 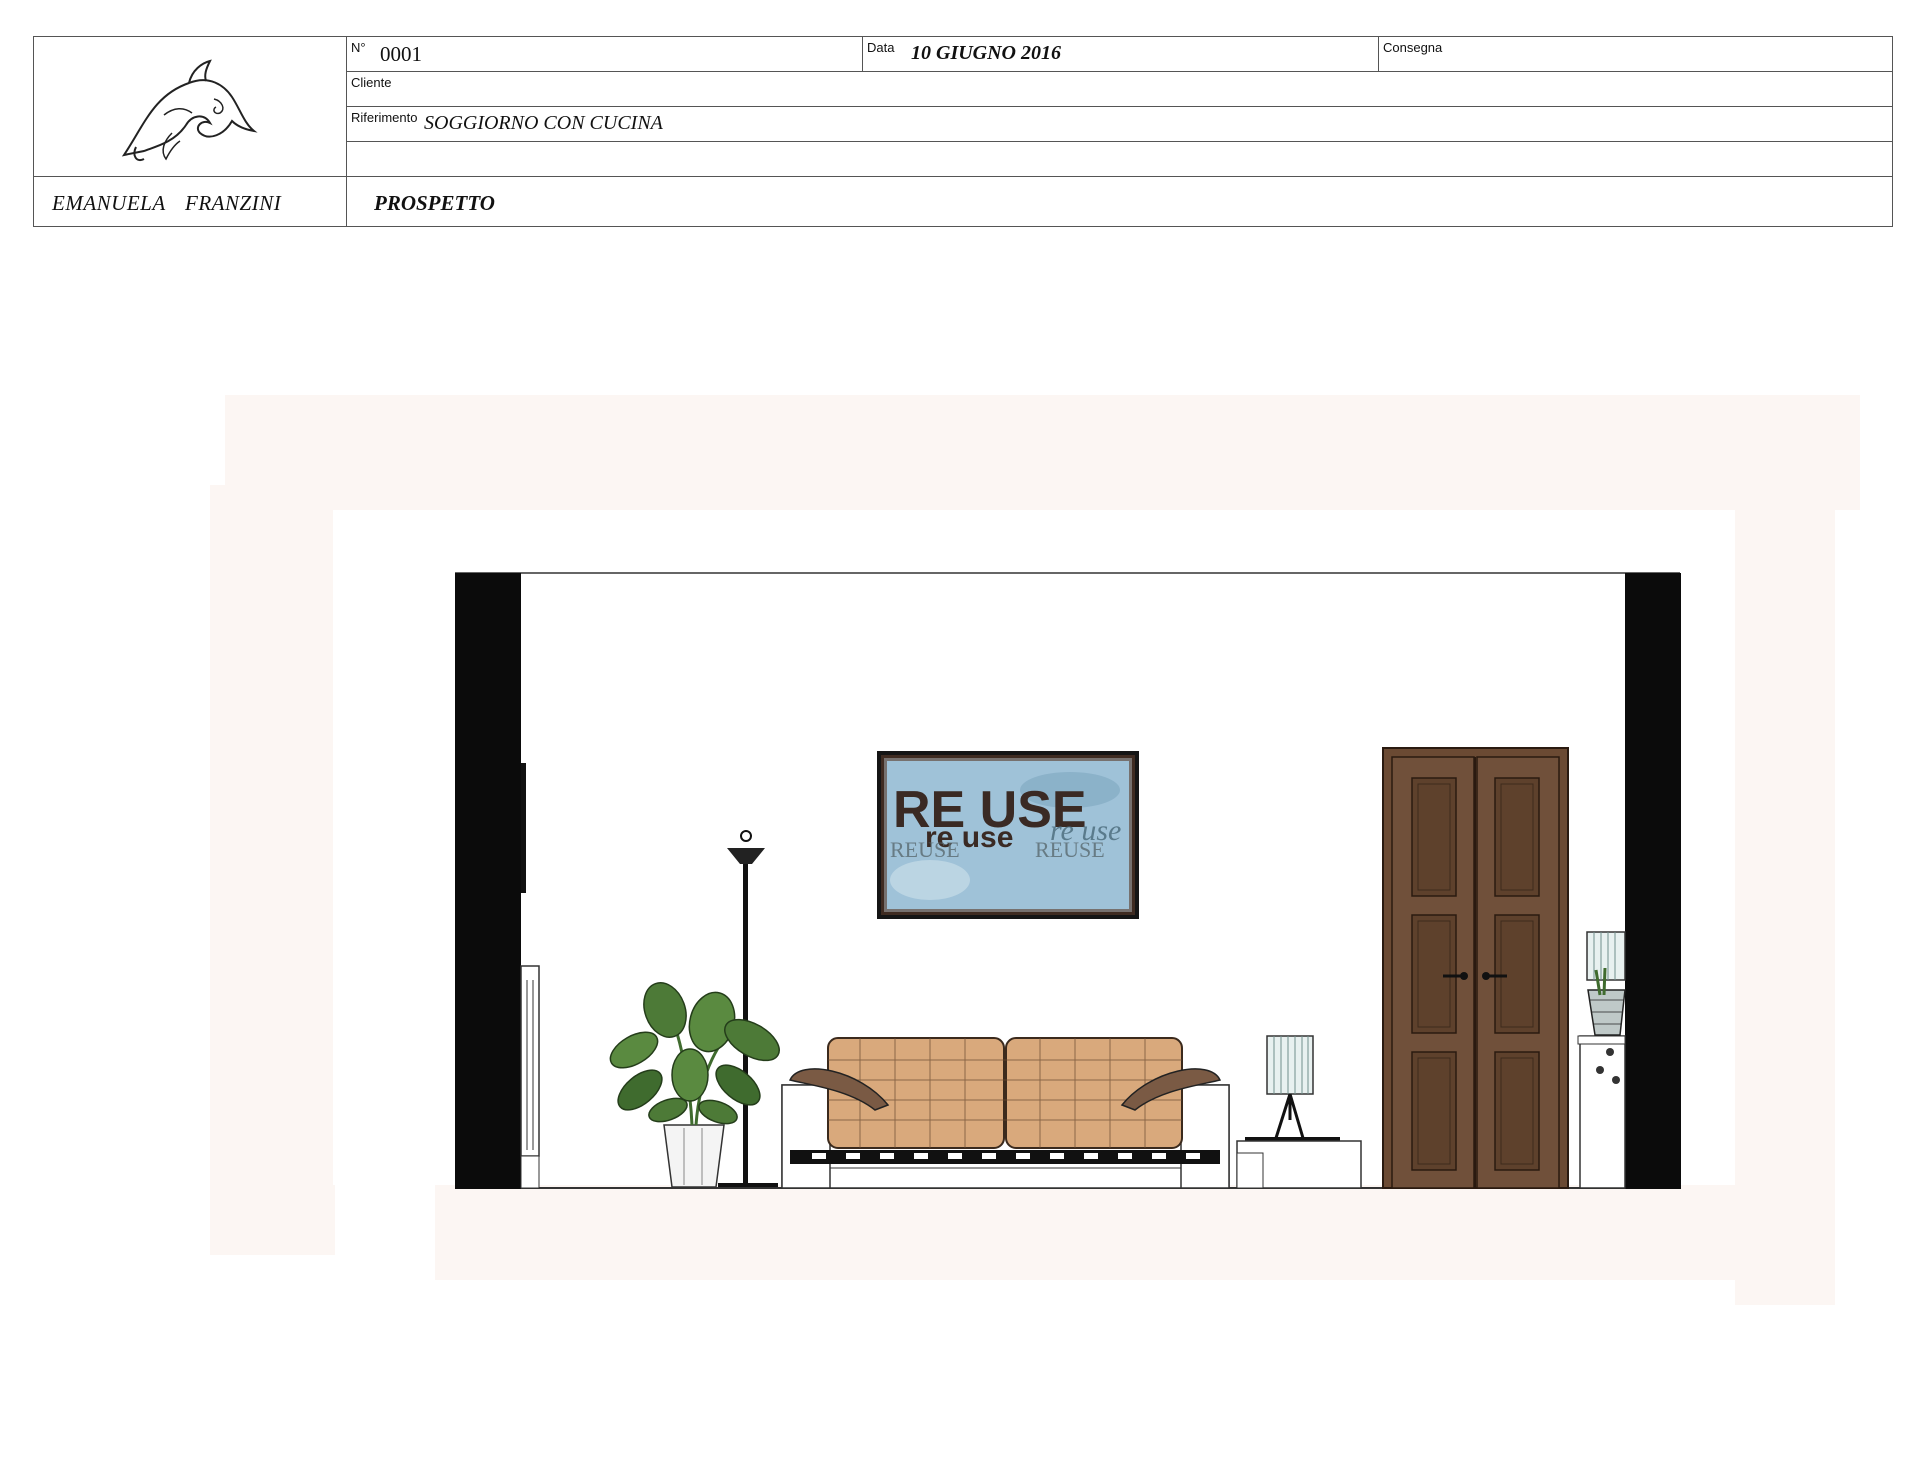 What do you see at coordinates (1005, 1113) in the screenshot?
I see `sofa` at bounding box center [1005, 1113].